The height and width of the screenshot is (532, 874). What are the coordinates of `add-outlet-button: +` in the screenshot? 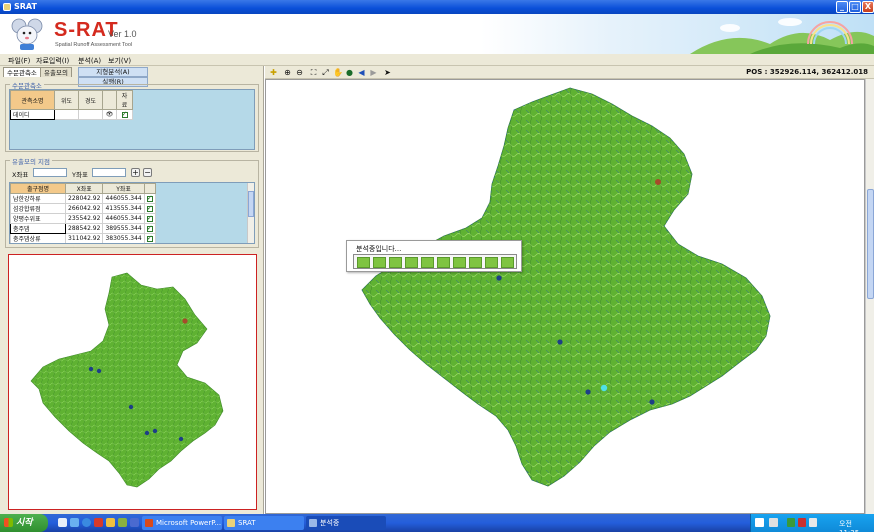 It's located at (135, 172).